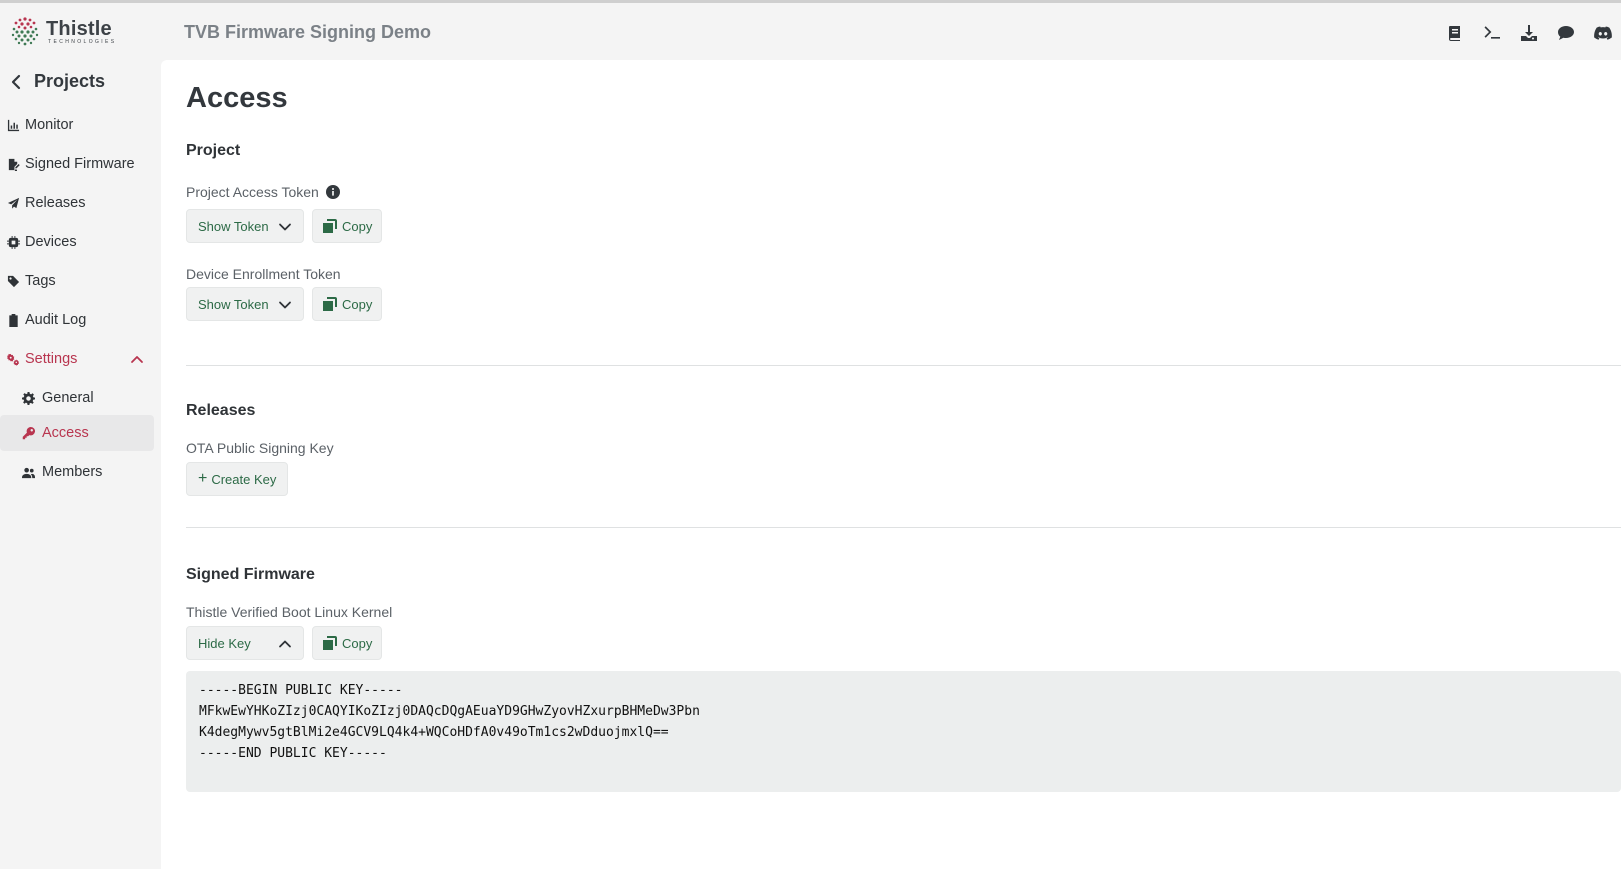 The height and width of the screenshot is (869, 1621). I want to click on show-enrollment-token-button: Show Token, so click(245, 304).